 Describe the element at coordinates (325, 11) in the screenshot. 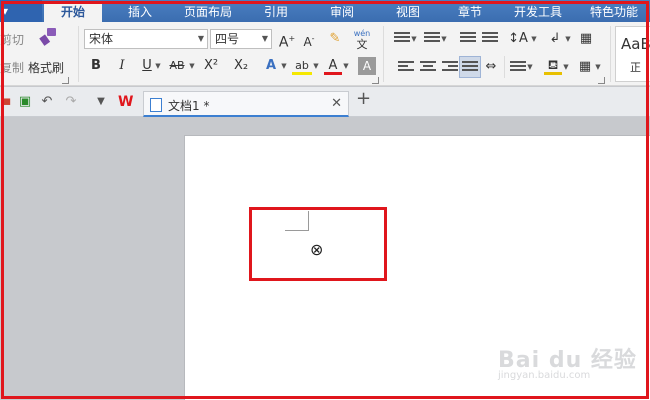

I see `ribbon-tab-bar: ▾ 开始 插入 页面布局 引用 审阅 视图 章节 开发工具 特色功能` at that location.